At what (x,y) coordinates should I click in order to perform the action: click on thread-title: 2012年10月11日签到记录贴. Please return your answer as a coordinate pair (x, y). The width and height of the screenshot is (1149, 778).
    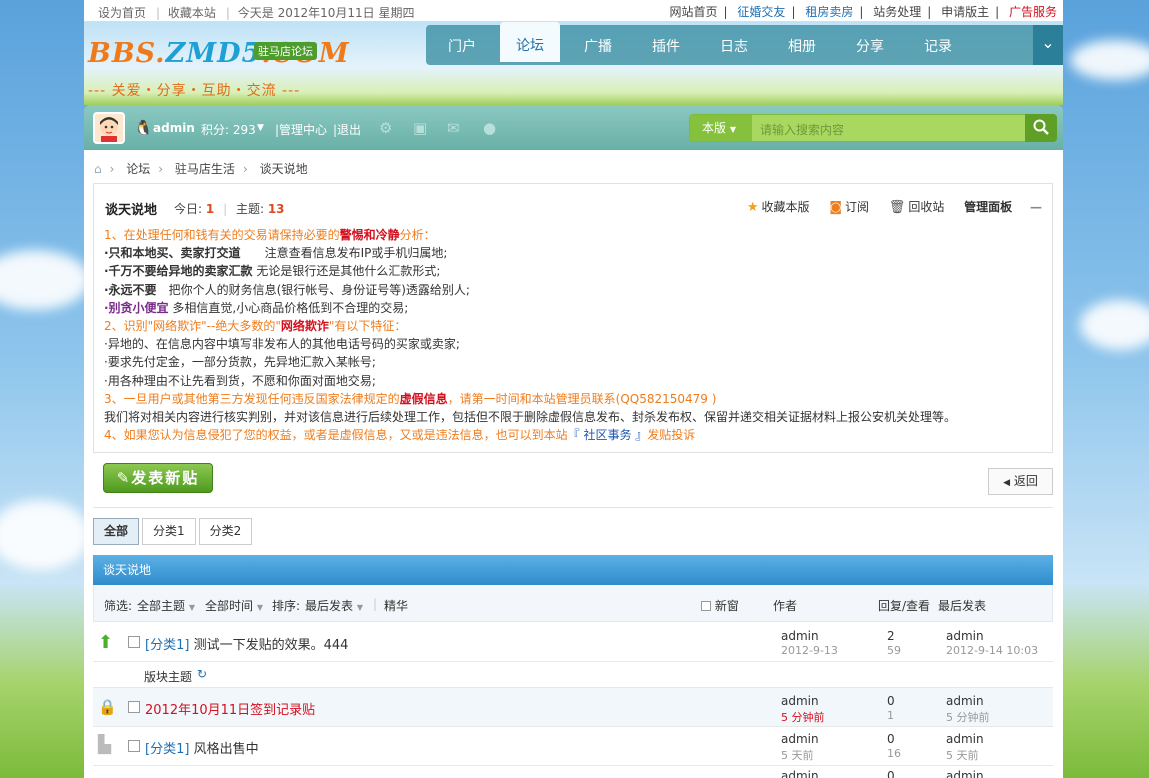
    Looking at the image, I should click on (230, 708).